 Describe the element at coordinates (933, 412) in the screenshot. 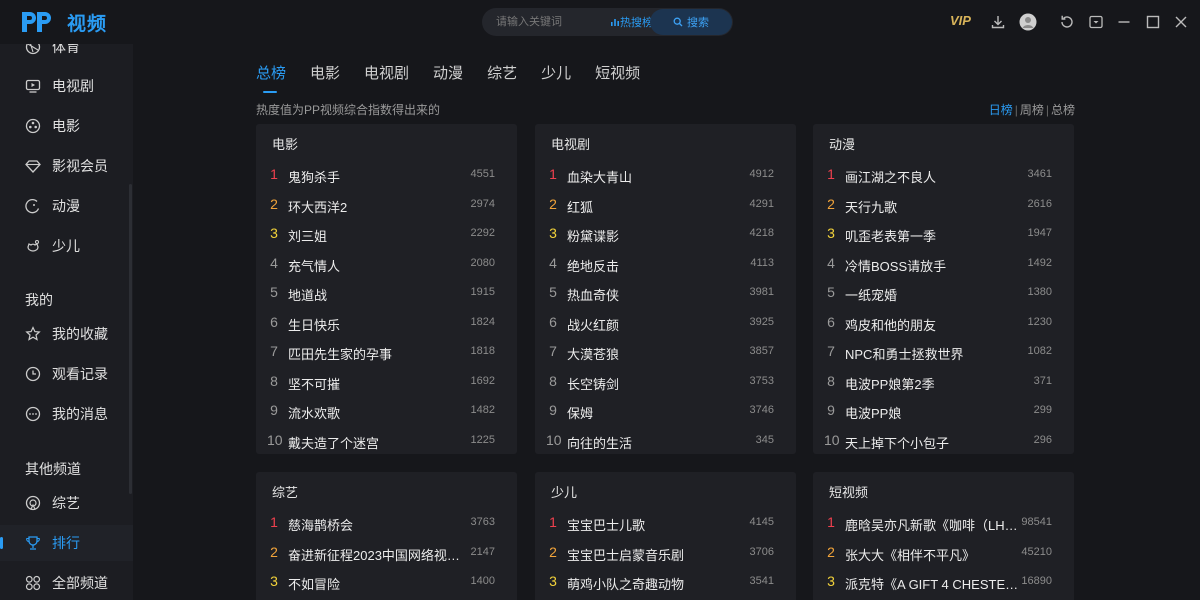

I see `title-name: 电波PP娘` at that location.